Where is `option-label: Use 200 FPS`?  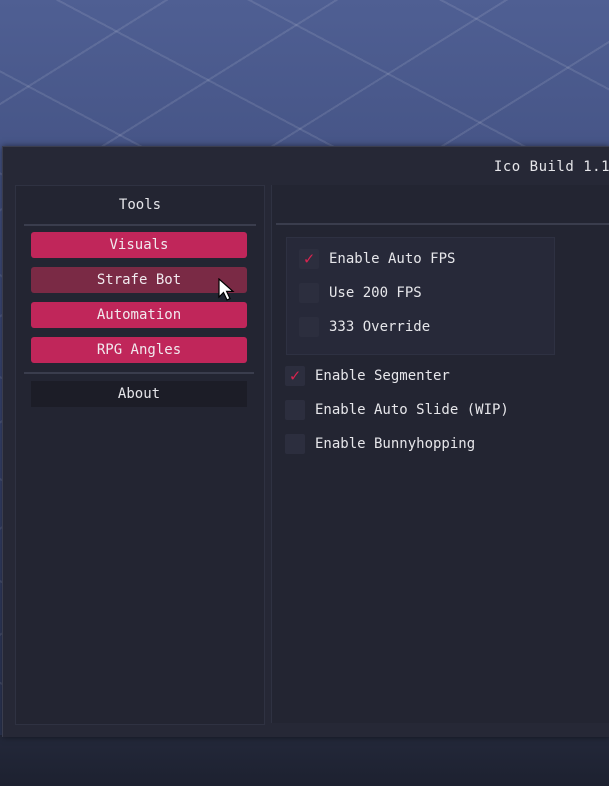
option-label: Use 200 FPS is located at coordinates (375, 293).